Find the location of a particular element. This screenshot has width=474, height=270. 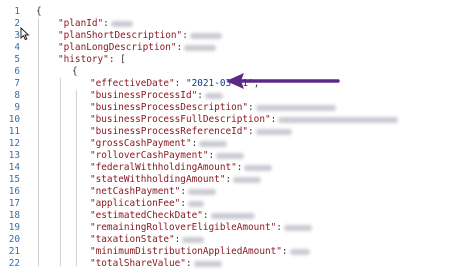

line-number: 11 is located at coordinates (14, 131).